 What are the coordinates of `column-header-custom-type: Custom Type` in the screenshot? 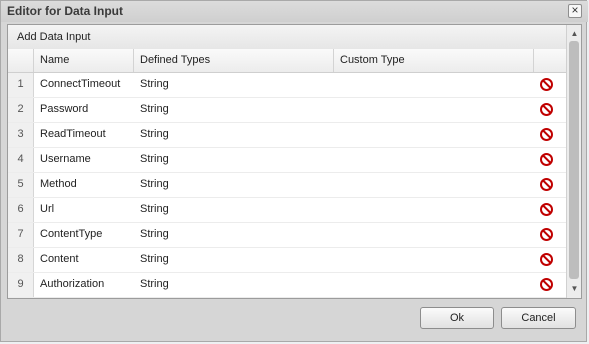 It's located at (434, 60).